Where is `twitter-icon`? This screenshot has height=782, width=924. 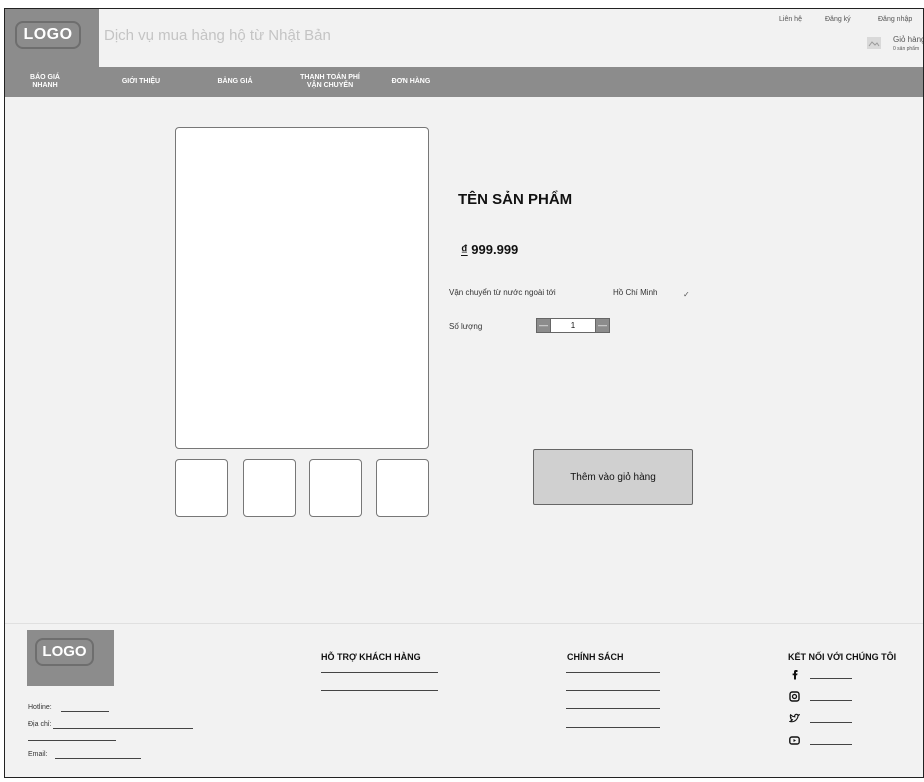
twitter-icon is located at coordinates (795, 718).